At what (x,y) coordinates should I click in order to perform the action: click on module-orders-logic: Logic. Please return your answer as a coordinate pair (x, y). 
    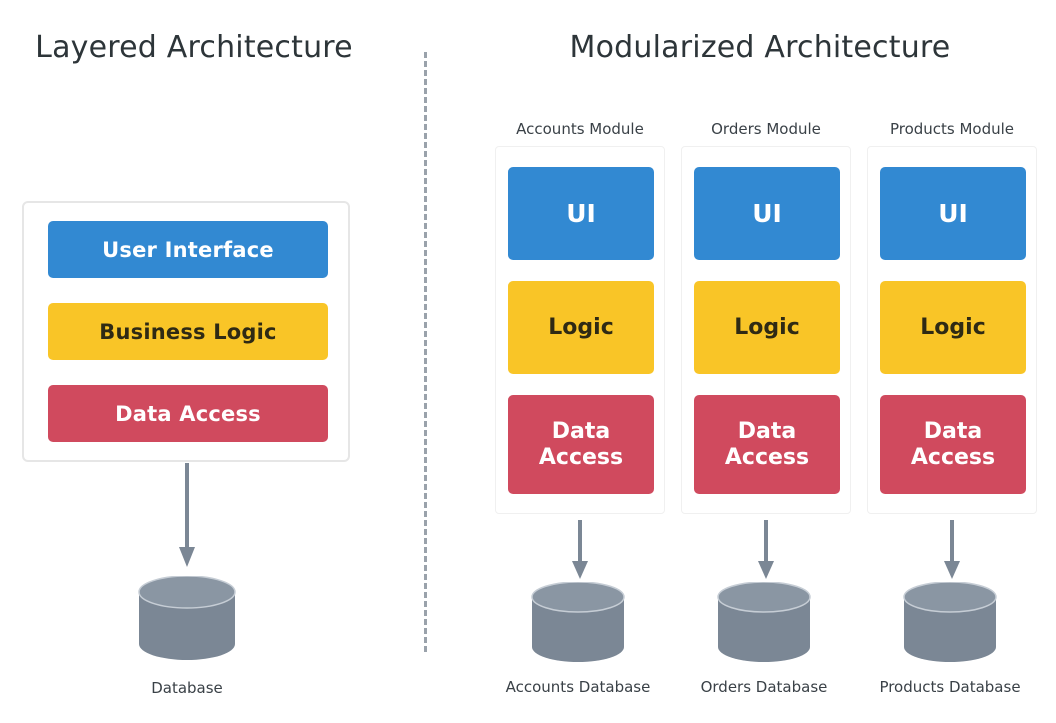
    Looking at the image, I should click on (767, 327).